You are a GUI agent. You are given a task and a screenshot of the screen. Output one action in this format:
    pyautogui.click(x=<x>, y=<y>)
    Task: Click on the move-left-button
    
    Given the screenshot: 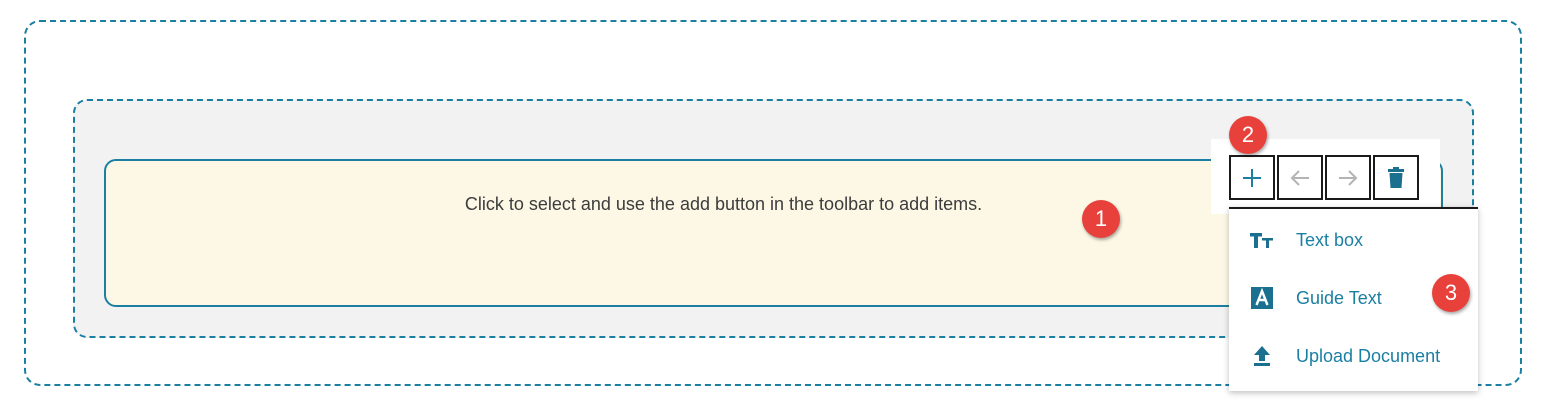 What is the action you would take?
    pyautogui.click(x=1300, y=177)
    